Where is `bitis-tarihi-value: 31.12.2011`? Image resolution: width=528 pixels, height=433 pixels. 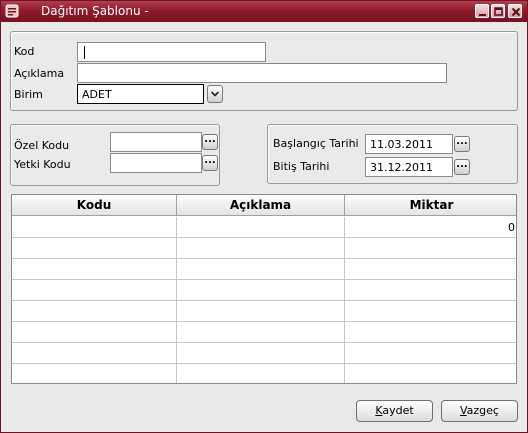 bitis-tarihi-value: 31.12.2011 is located at coordinates (401, 167).